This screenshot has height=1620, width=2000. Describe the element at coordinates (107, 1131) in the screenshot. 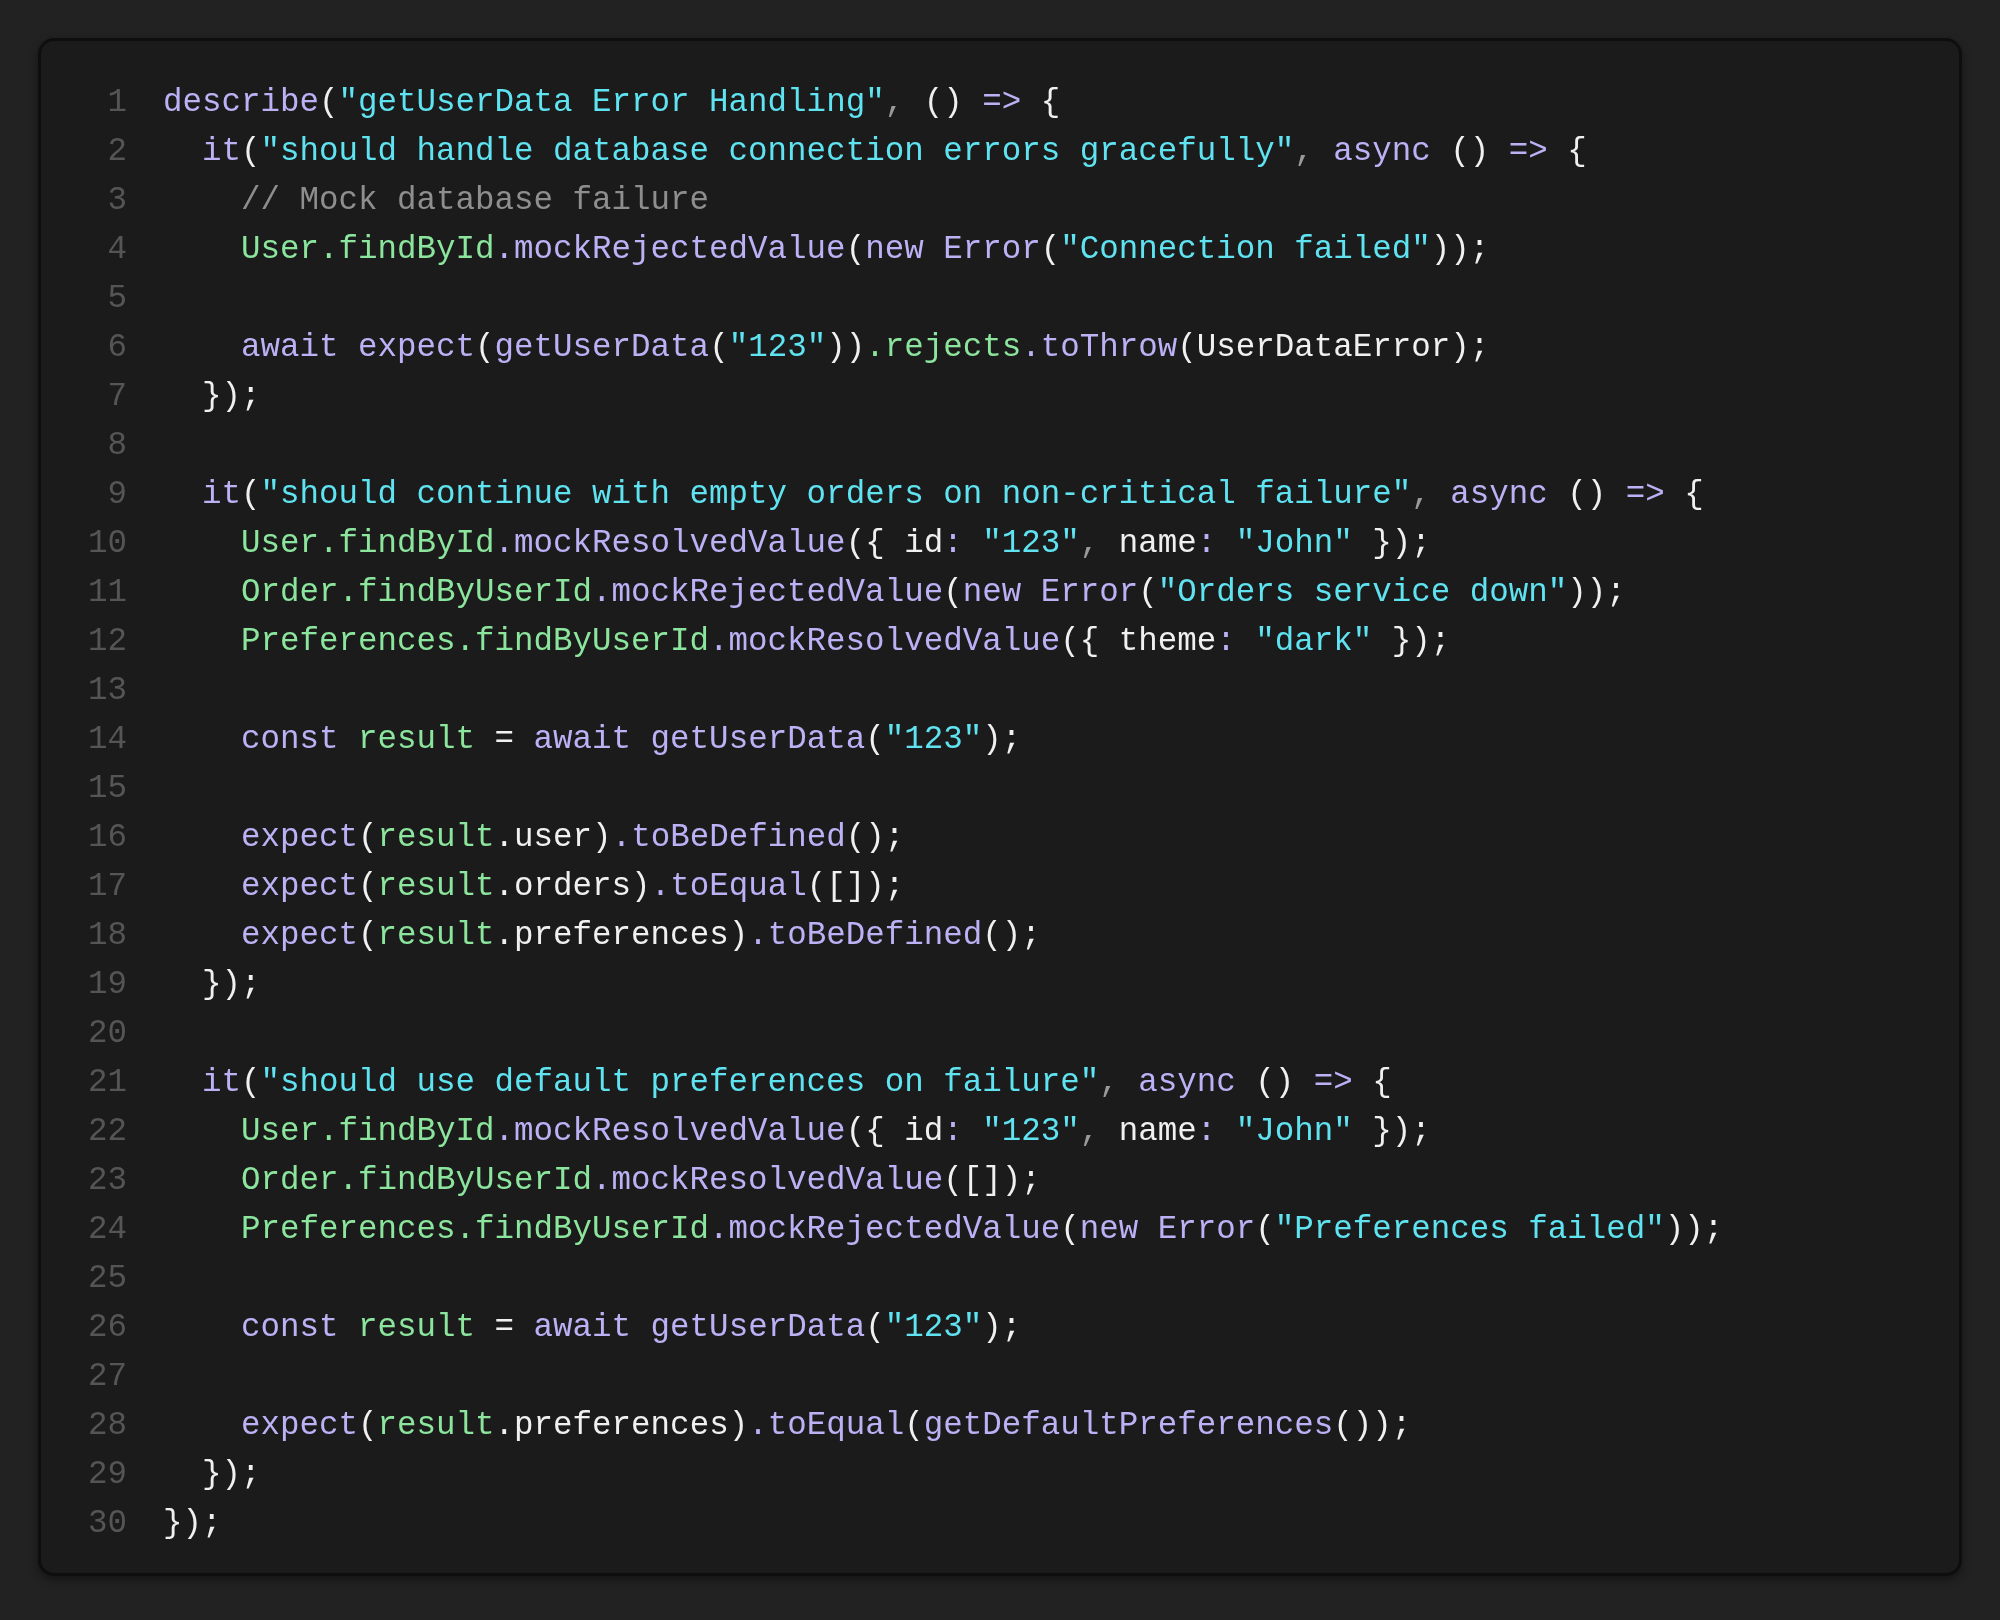

I see `line-number: 22` at that location.